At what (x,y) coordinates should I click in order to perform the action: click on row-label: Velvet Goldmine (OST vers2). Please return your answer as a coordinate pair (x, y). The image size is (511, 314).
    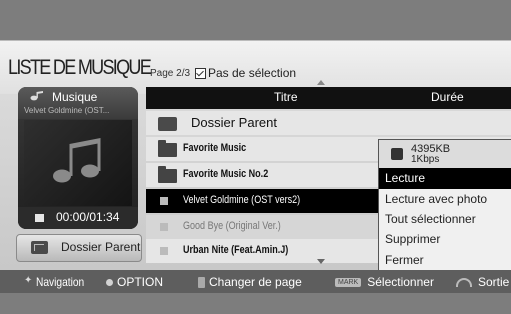
    Looking at the image, I should click on (242, 200).